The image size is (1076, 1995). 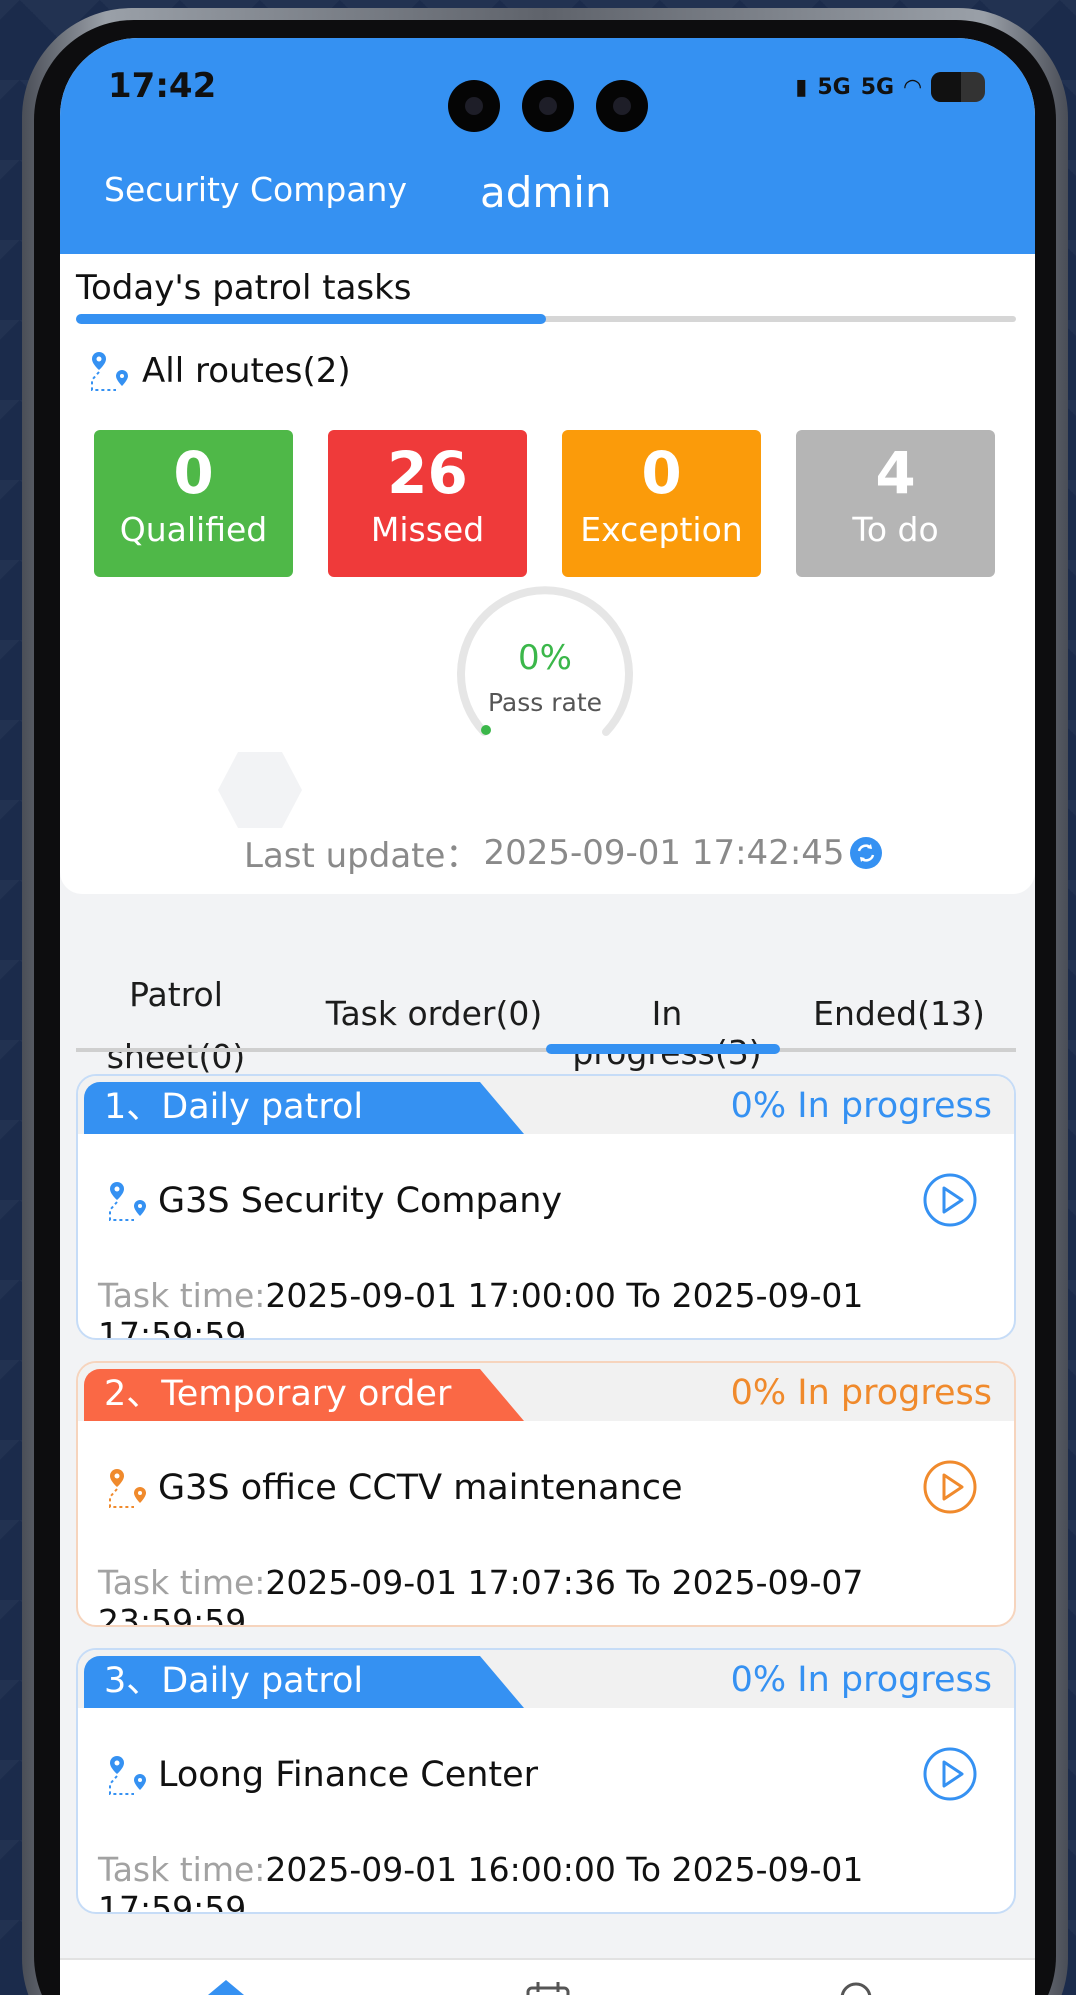 I want to click on task-card-header: 2、Temporary order 0% In progress, so click(x=546, y=1392).